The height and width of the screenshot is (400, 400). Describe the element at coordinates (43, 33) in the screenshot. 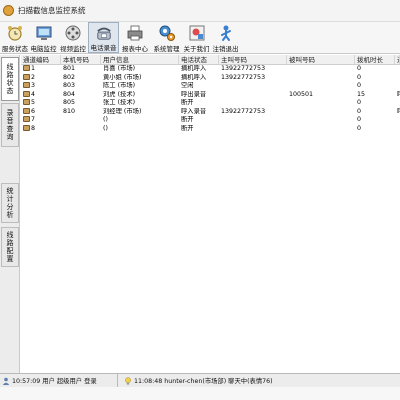

I see `monitor-icon` at that location.